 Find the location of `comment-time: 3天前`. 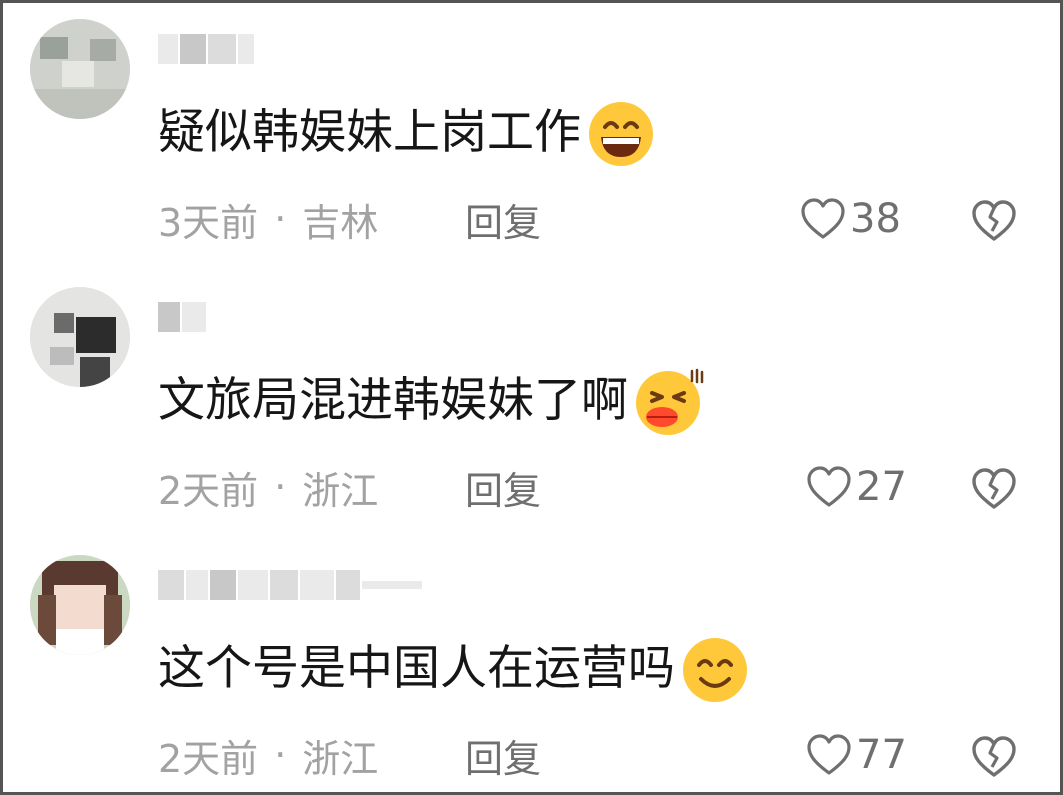

comment-time: 3天前 is located at coordinates (208, 222).